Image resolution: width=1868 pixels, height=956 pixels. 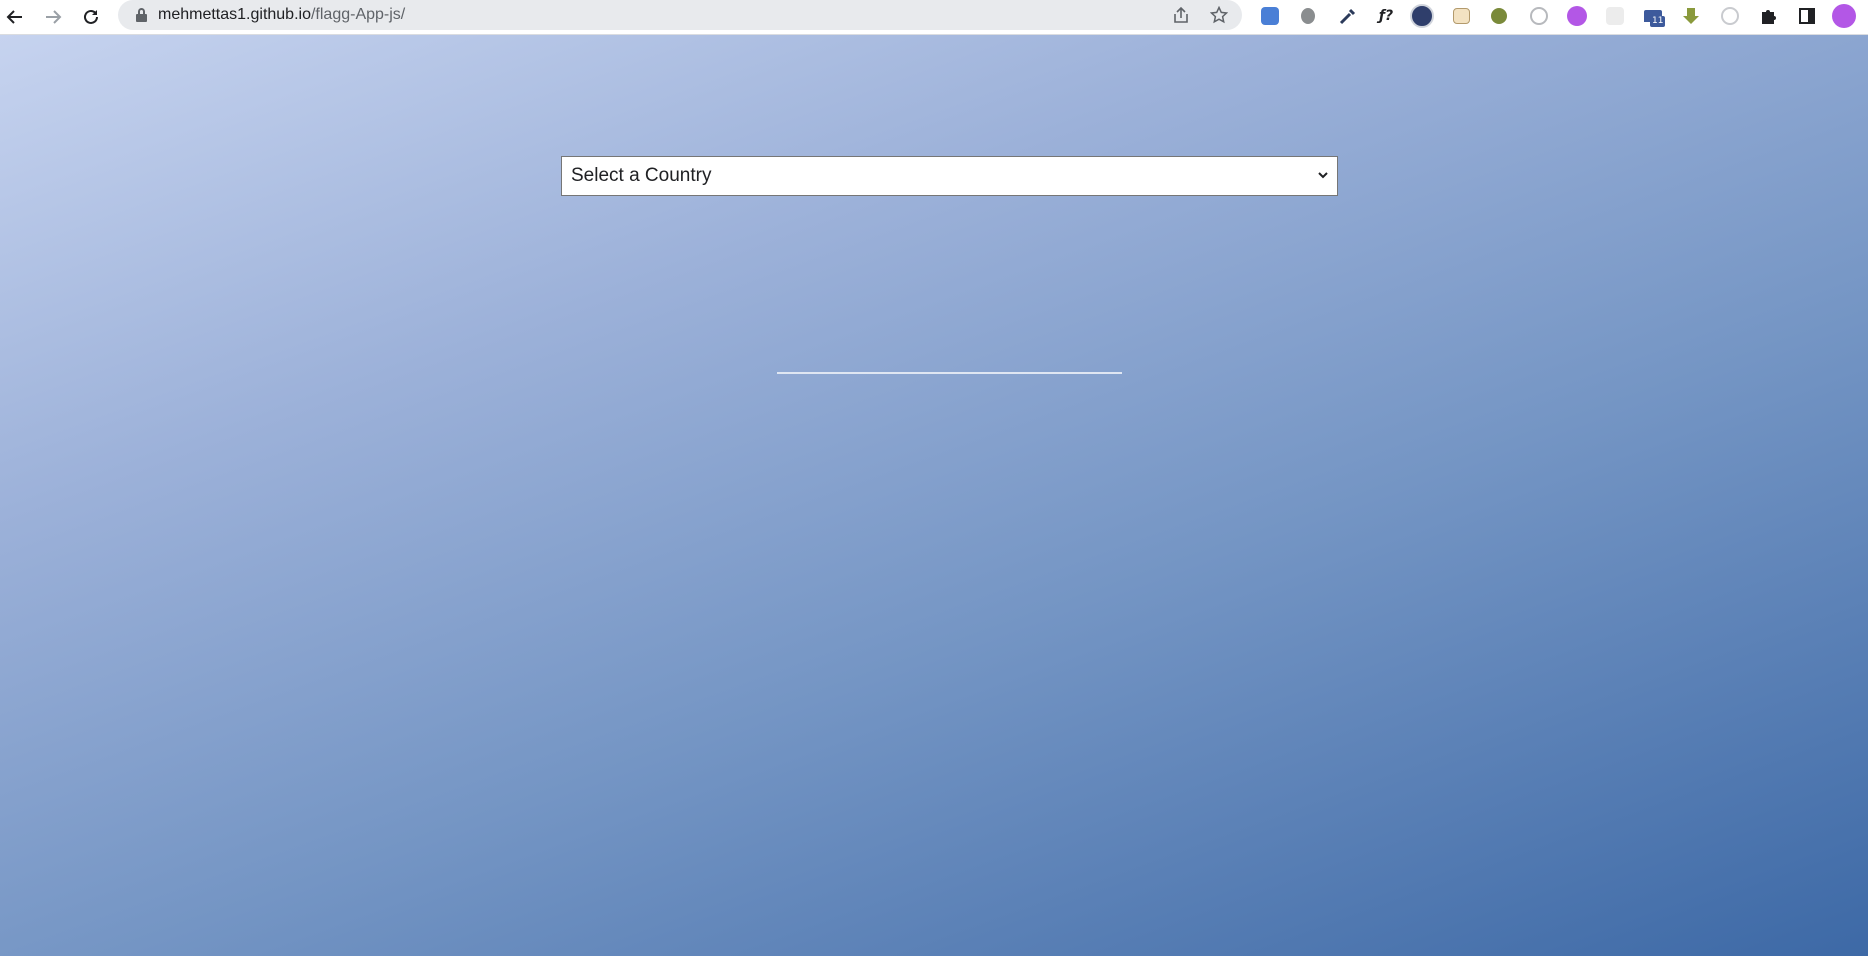 What do you see at coordinates (1386, 16) in the screenshot?
I see `font-finder-extension-icon: ƒ?` at bounding box center [1386, 16].